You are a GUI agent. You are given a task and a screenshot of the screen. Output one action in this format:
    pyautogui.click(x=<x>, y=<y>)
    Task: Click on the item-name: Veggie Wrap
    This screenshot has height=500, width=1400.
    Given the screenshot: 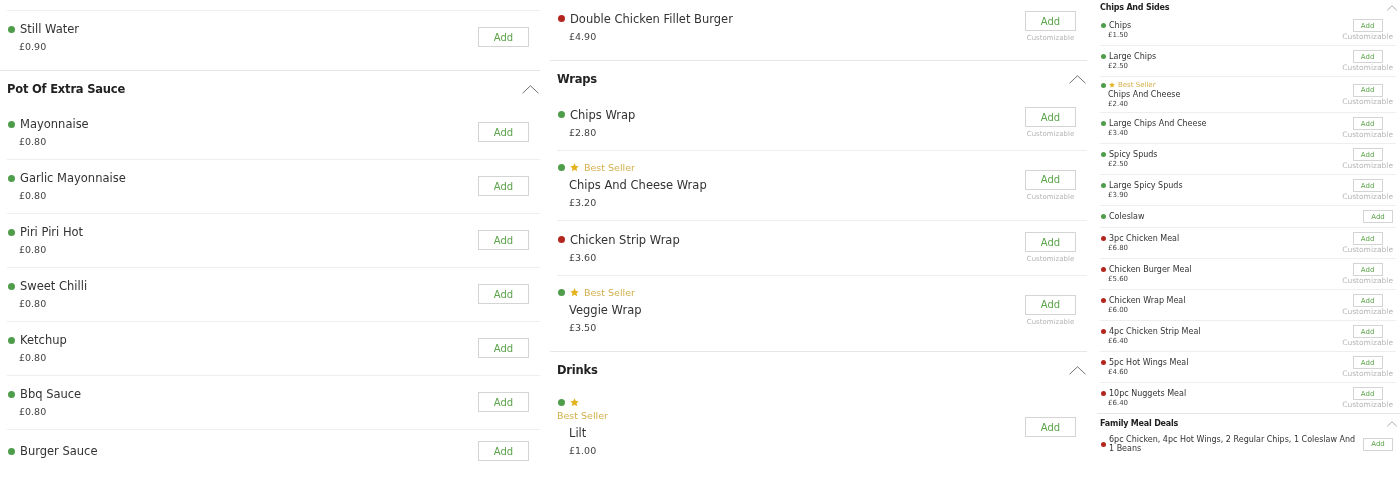 What is the action you would take?
    pyautogui.click(x=605, y=310)
    